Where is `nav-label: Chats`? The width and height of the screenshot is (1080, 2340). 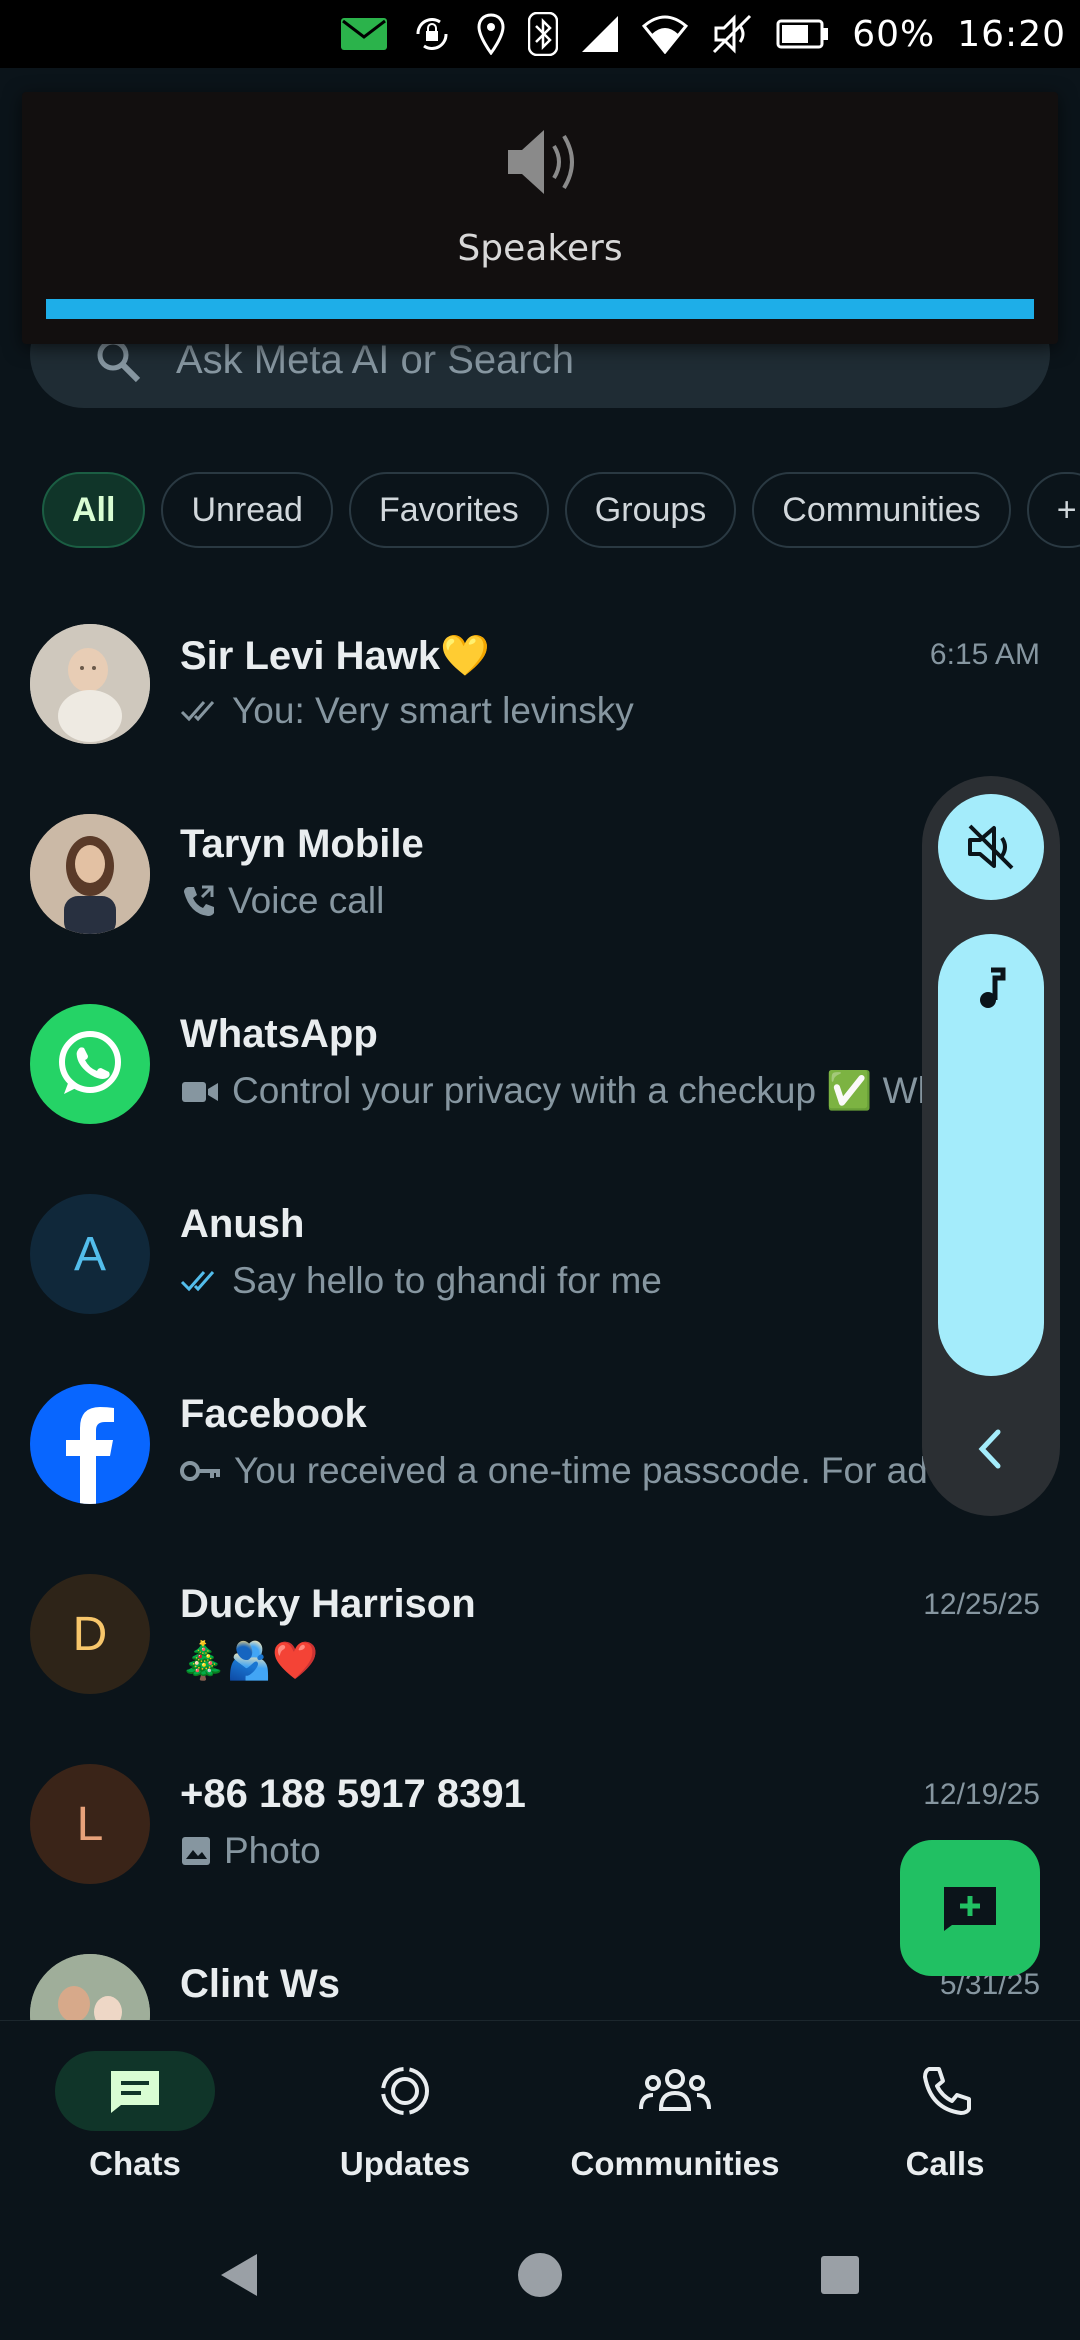
nav-label: Chats is located at coordinates (135, 2163).